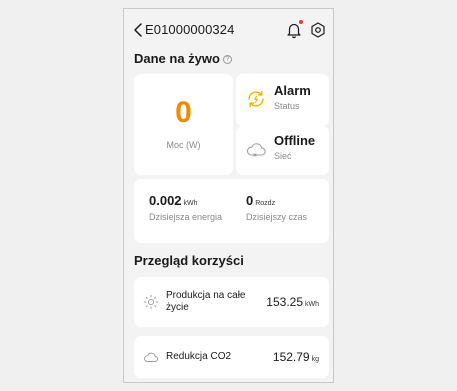 The width and height of the screenshot is (457, 391). I want to click on today-time-unit: Rozdz, so click(265, 203).